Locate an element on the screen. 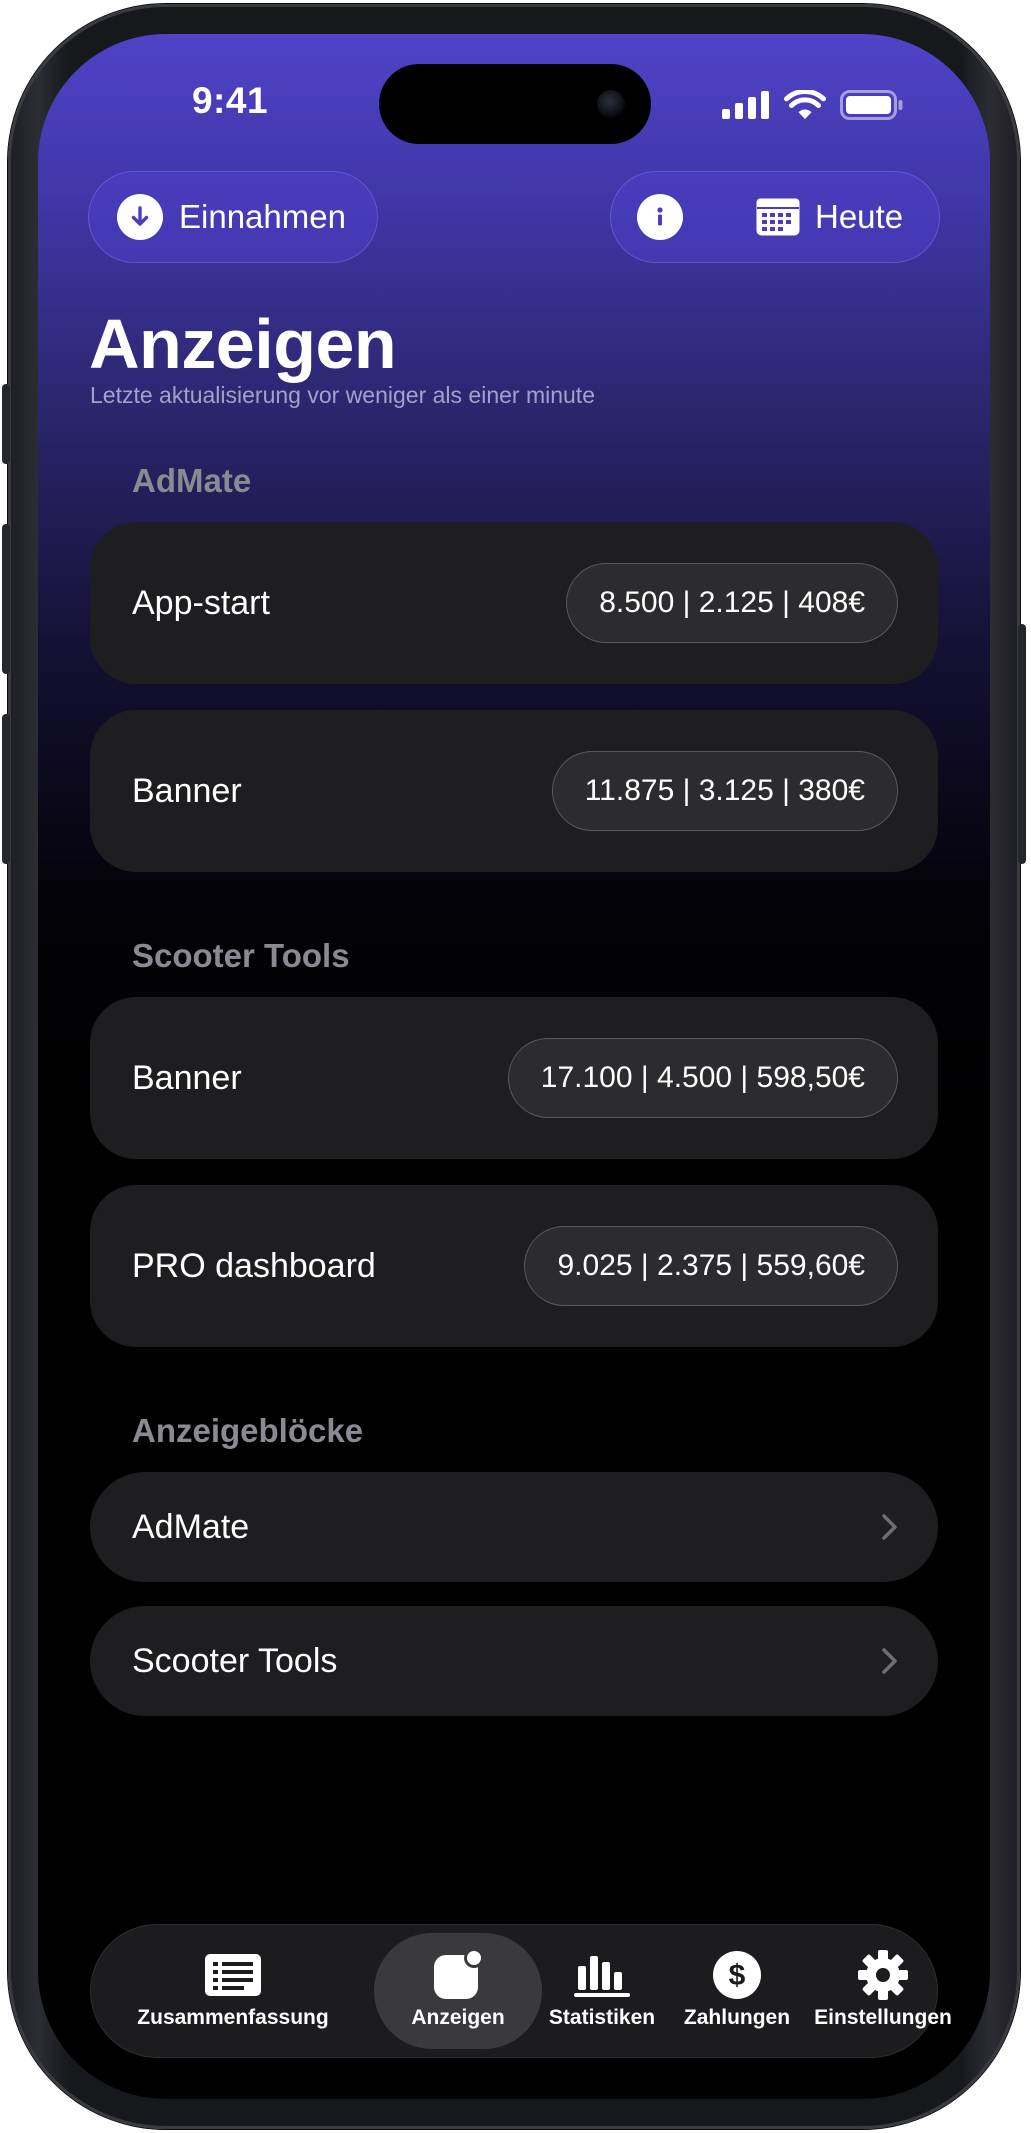 The image size is (1031, 2133). ad-unit-label: PRO dashboard is located at coordinates (254, 1265).